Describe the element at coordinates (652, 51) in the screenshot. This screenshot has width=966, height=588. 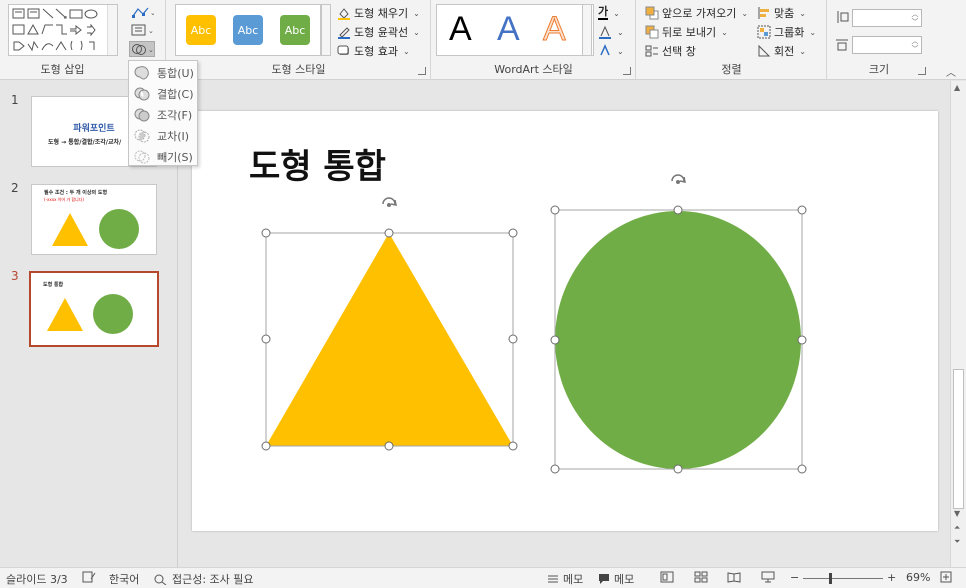
I see `selection-pane-icon` at that location.